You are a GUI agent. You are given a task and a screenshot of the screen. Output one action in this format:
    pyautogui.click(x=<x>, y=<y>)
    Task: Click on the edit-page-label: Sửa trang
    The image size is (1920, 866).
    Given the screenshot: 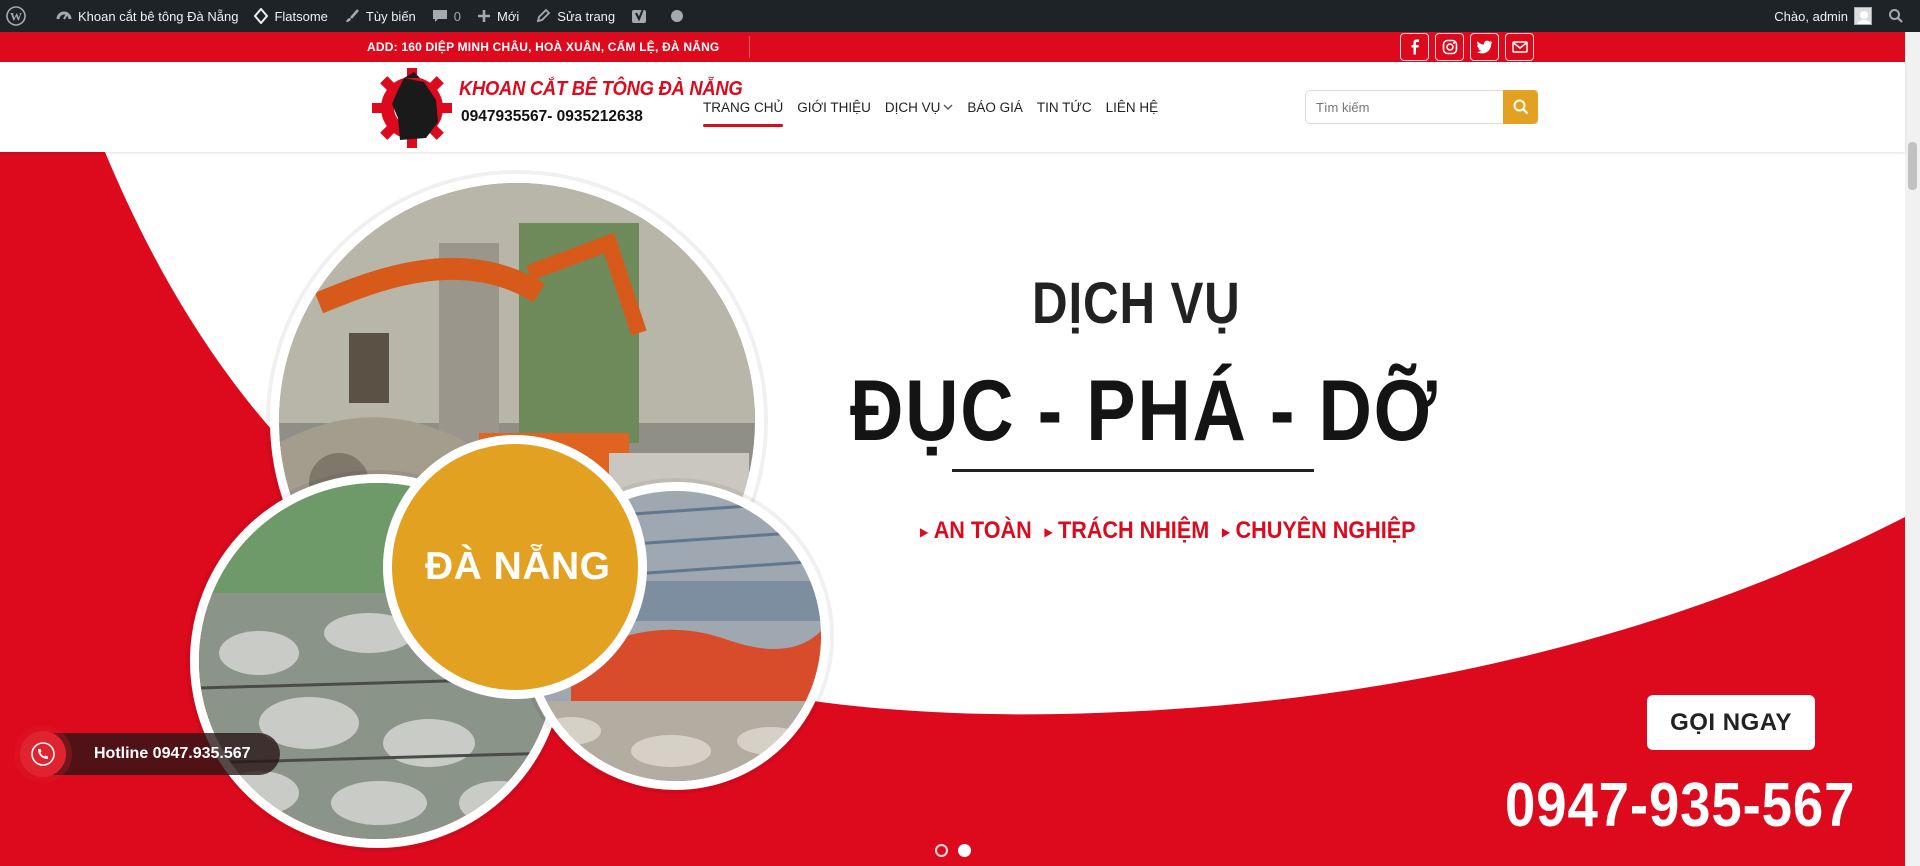 What is the action you would take?
    pyautogui.click(x=586, y=16)
    